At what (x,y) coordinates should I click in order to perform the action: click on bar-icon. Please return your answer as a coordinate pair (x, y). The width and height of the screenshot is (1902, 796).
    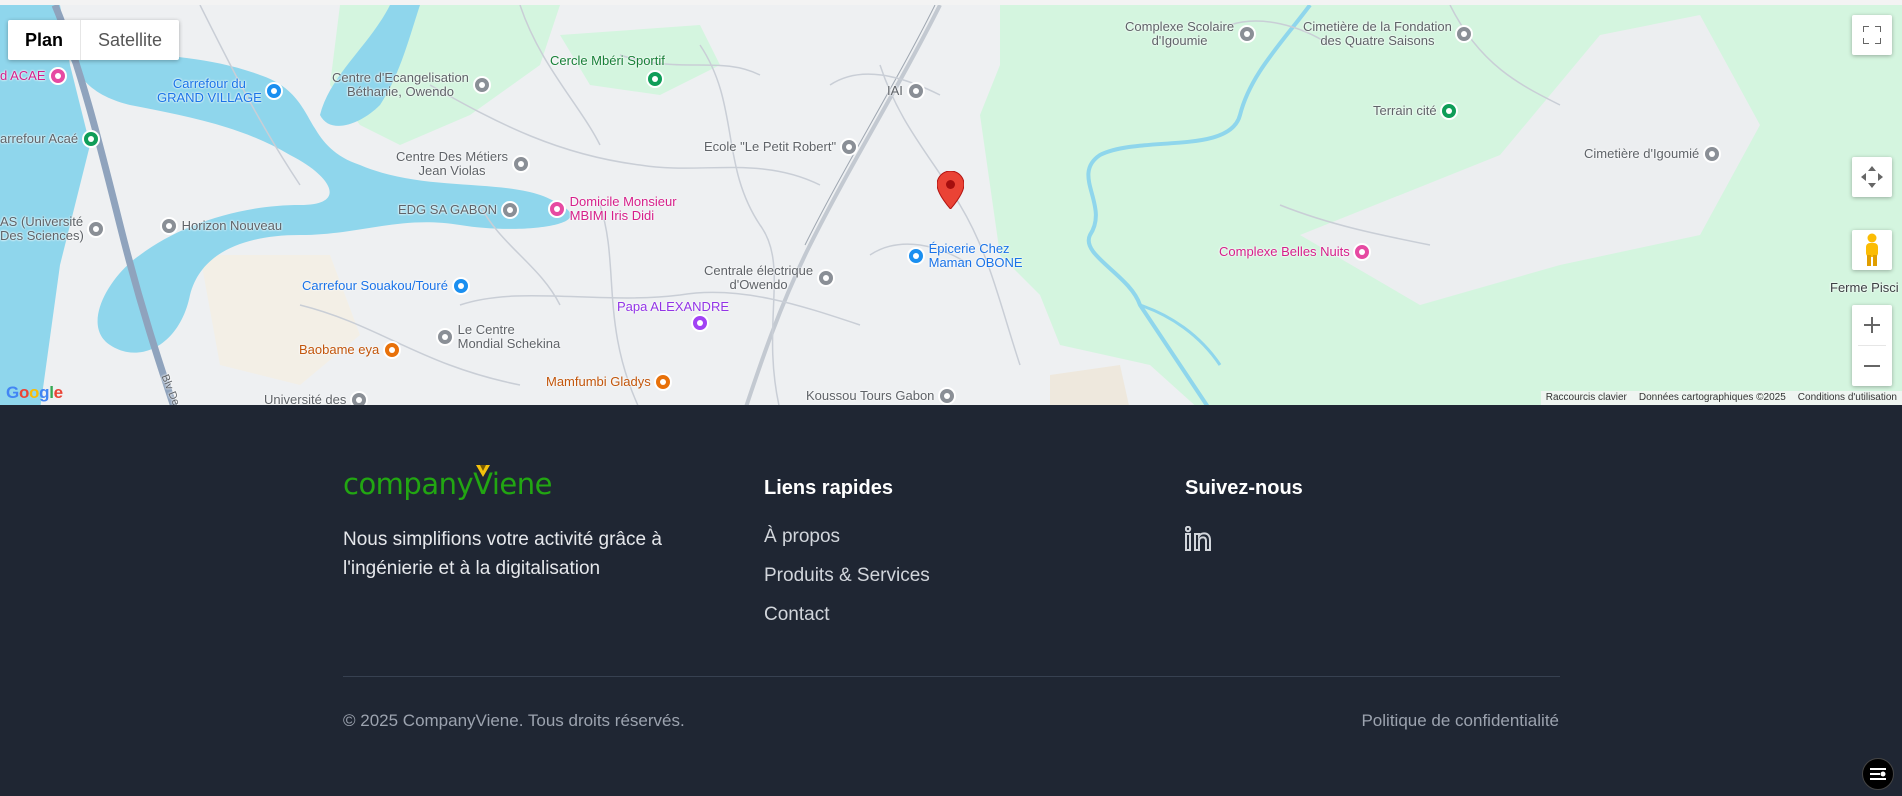
    Looking at the image, I should click on (391, 350).